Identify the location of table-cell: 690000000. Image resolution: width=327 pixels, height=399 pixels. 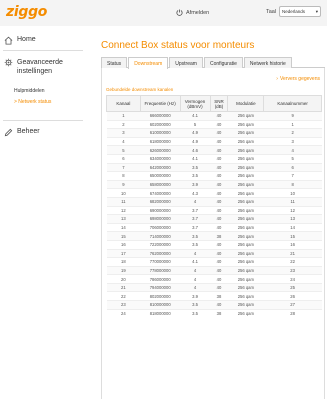
(160, 210).